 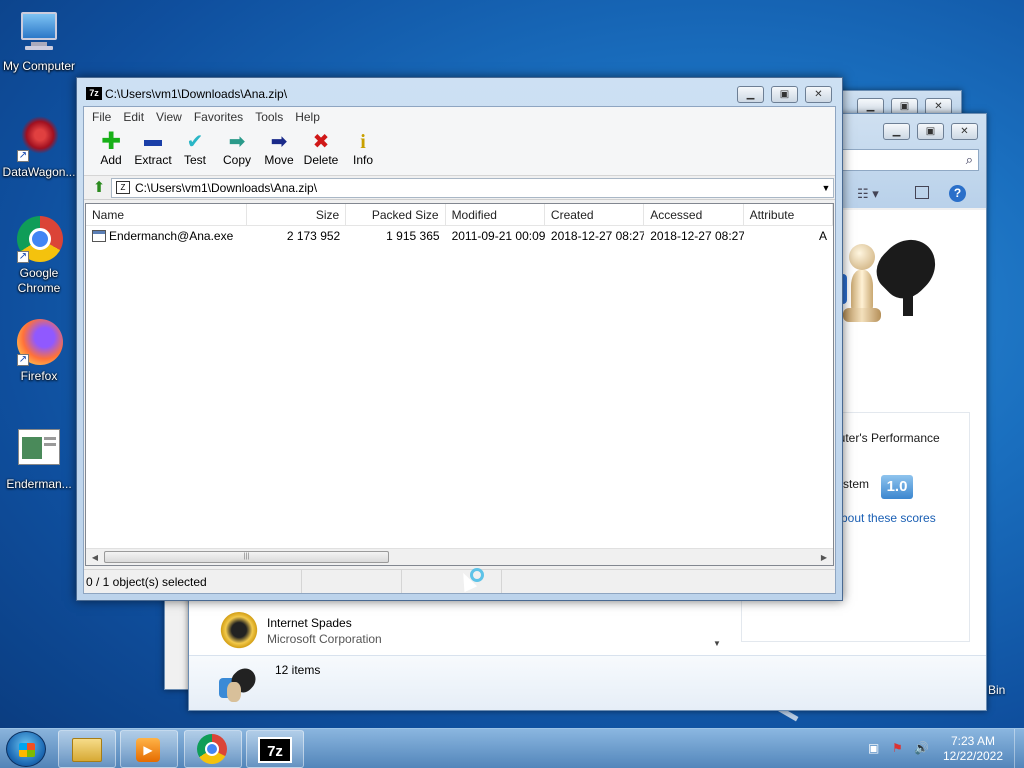 What do you see at coordinates (363, 151) in the screenshot?
I see `info-button: i Info` at bounding box center [363, 151].